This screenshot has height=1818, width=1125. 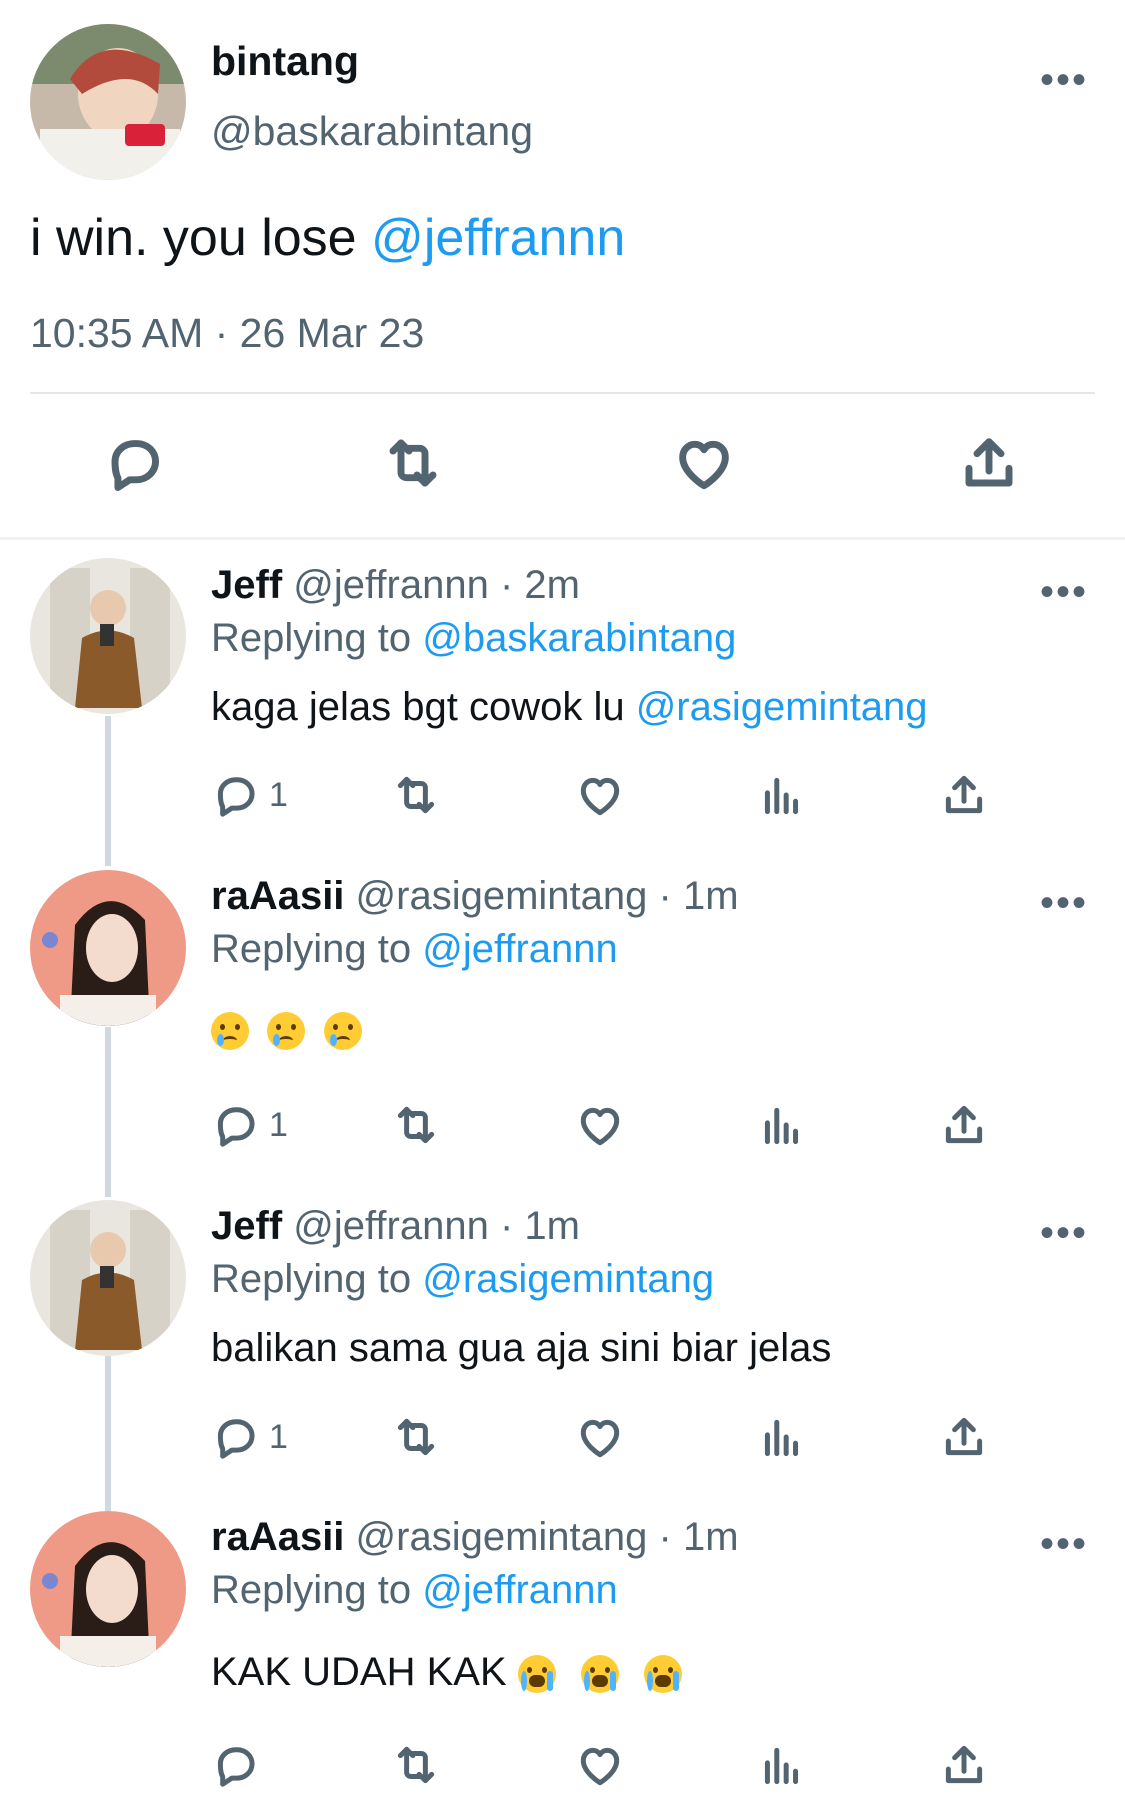 What do you see at coordinates (423, 707) in the screenshot?
I see `reply-body: kaga jelas bgt cowok lu` at bounding box center [423, 707].